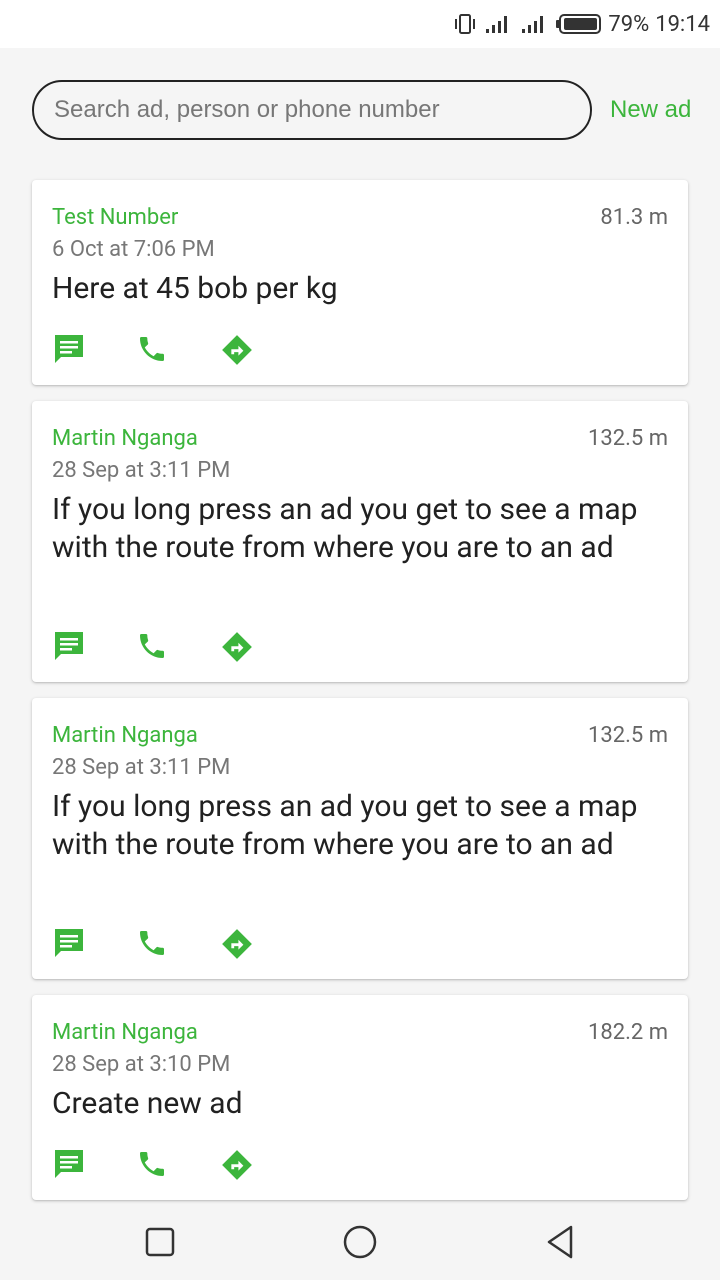 This screenshot has width=720, height=1280. I want to click on clock: 19:14, so click(682, 24).